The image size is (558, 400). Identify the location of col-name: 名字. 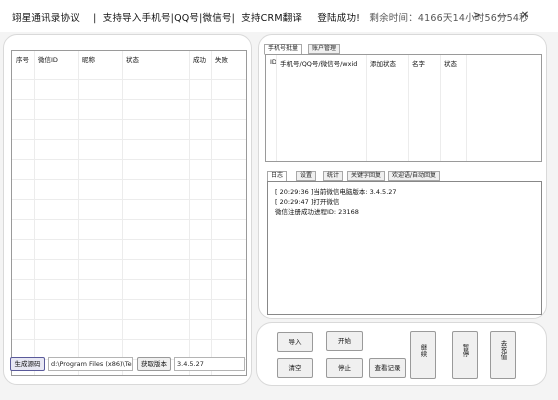
(418, 63).